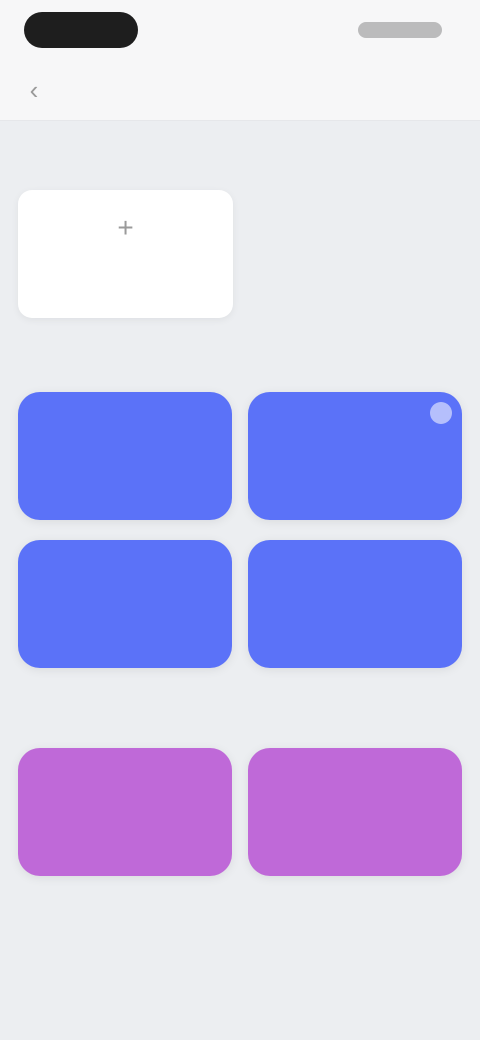  What do you see at coordinates (81, 30) in the screenshot?
I see `dynamic-island` at bounding box center [81, 30].